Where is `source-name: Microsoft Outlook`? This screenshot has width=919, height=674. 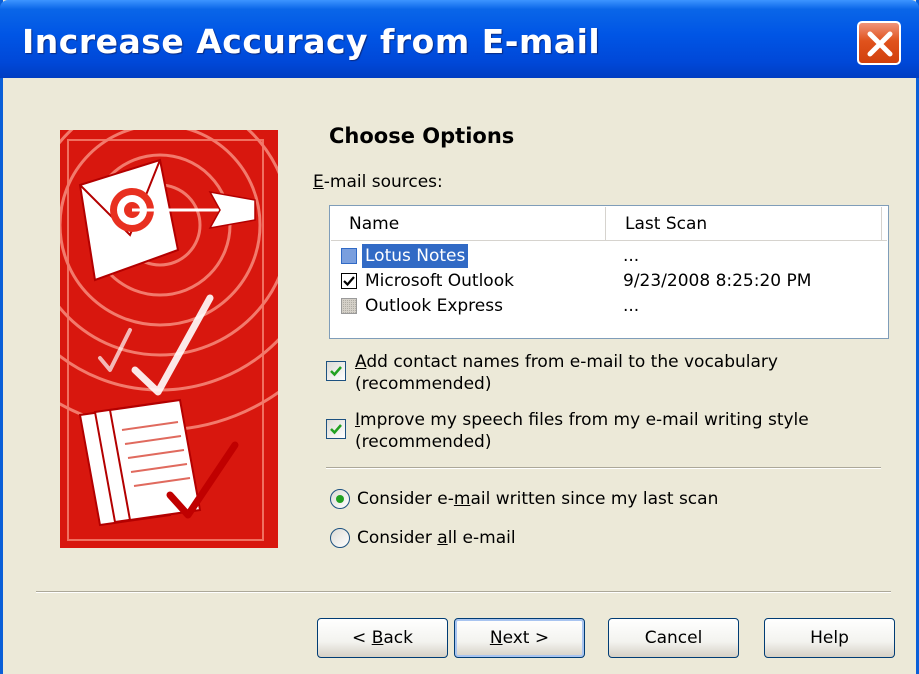
source-name: Microsoft Outlook is located at coordinates (439, 281).